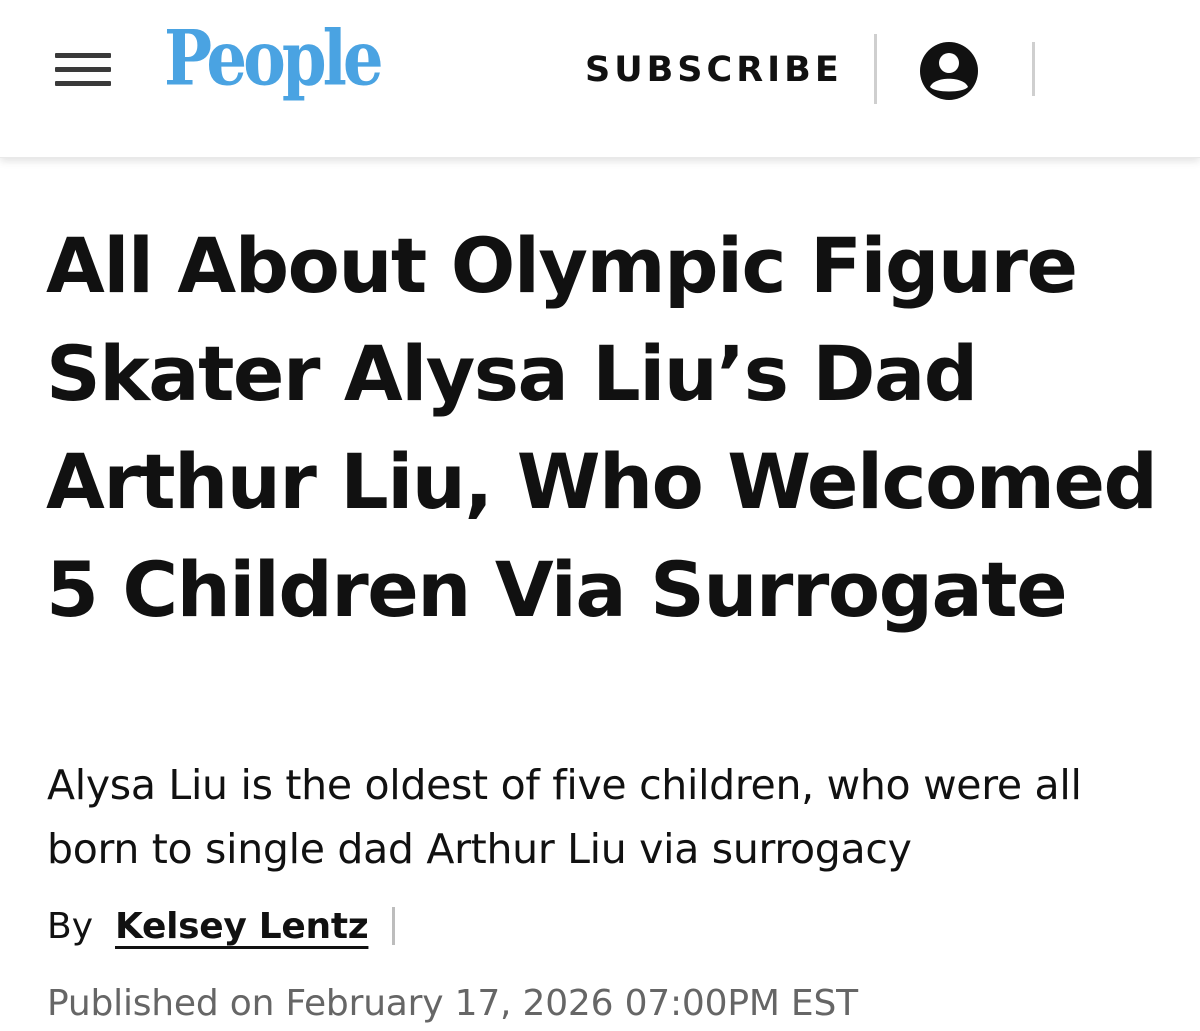 This screenshot has height=1031, width=1200. I want to click on subscribe-button: SUBSCRIBE, so click(714, 70).